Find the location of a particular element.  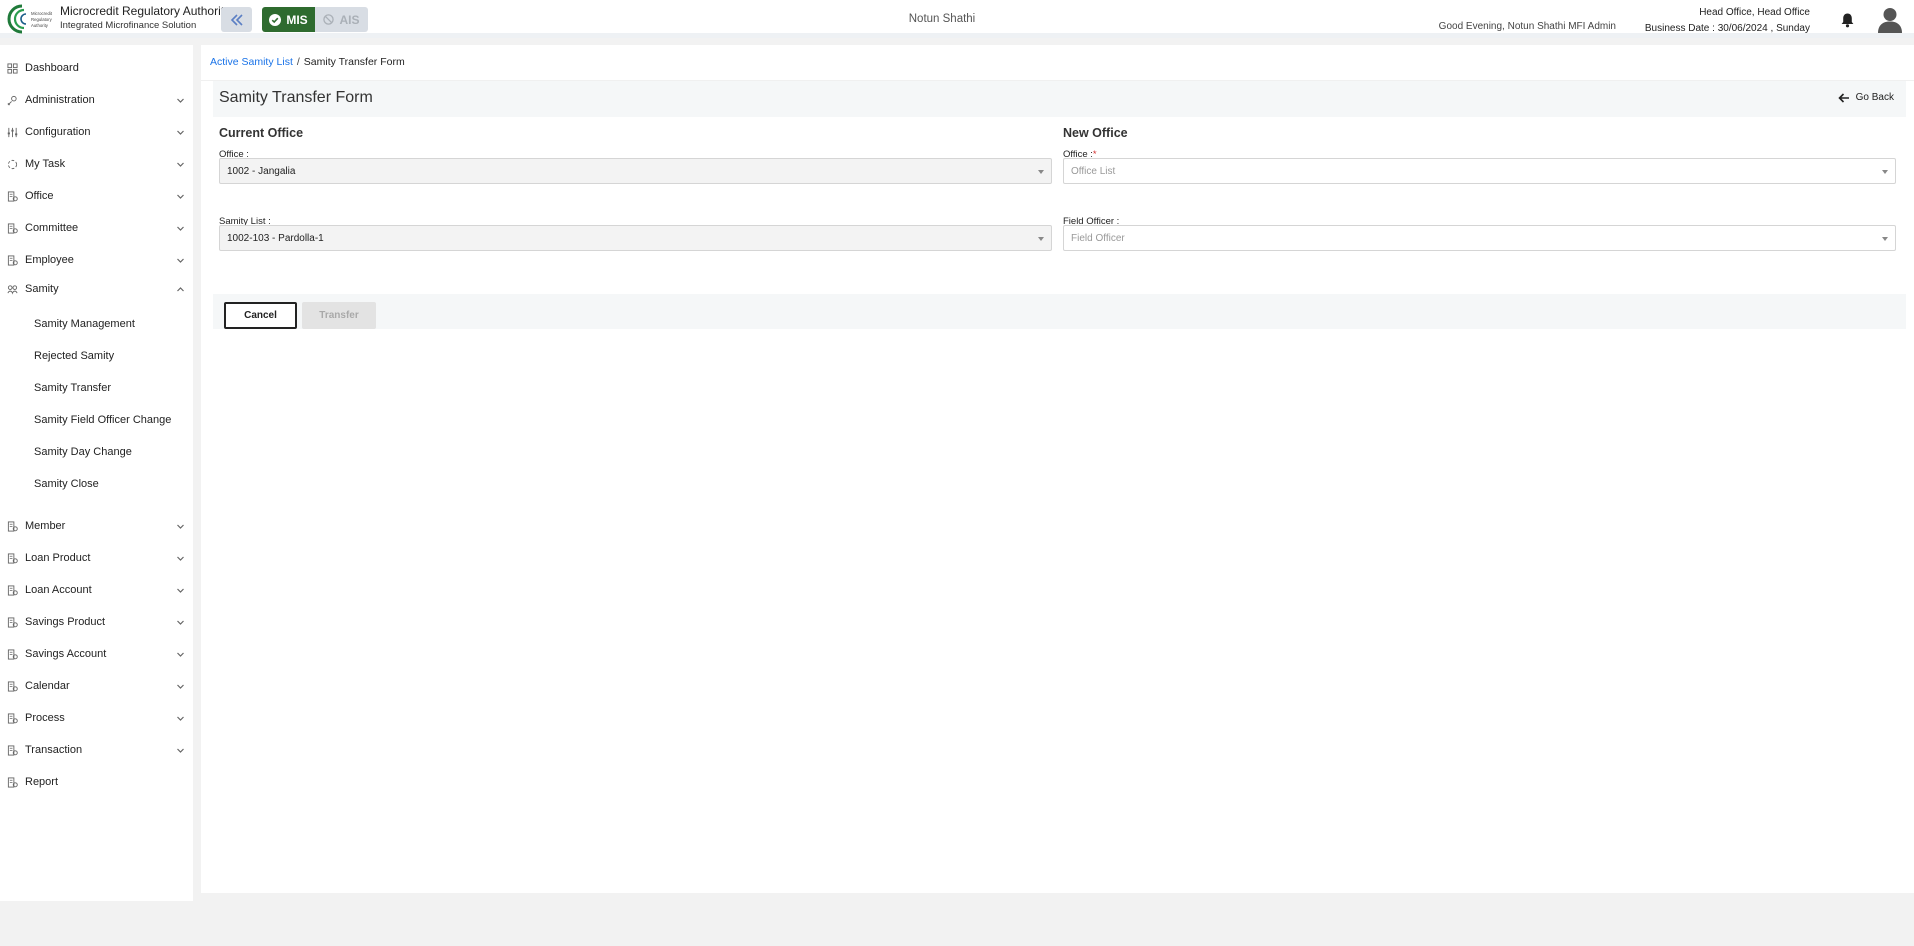

sidebar-item-label: Process is located at coordinates (45, 718).